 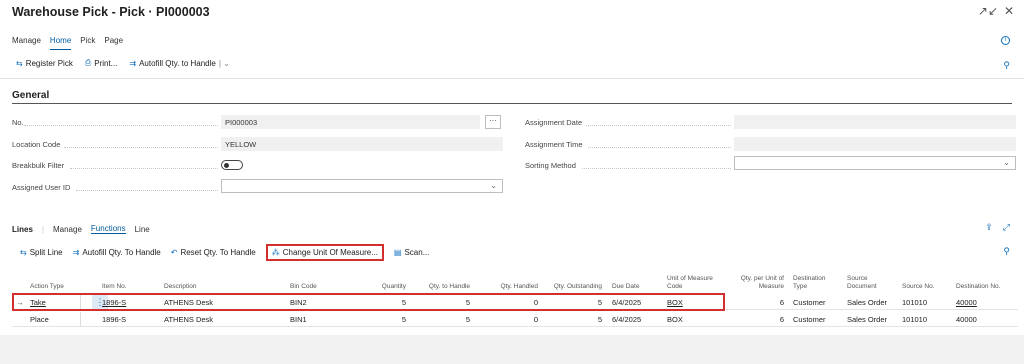 I want to click on empty-grid-area, so click(x=512, y=349).